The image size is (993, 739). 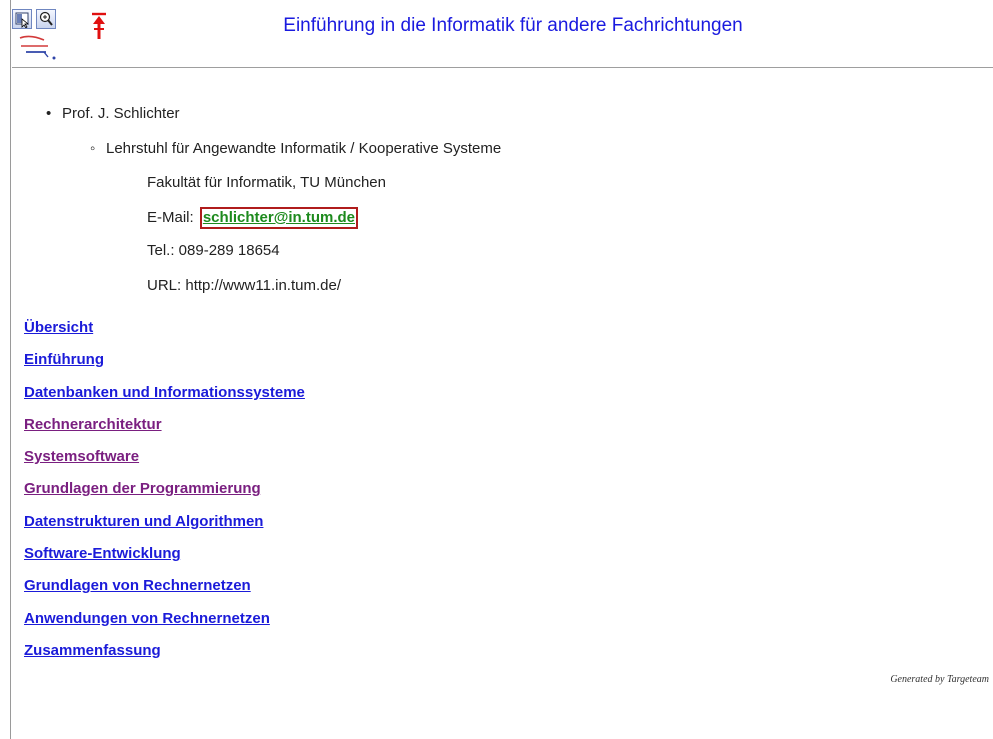 What do you see at coordinates (324, 626) in the screenshot?
I see `nav-link-anwendungen-rechnernetze: Anwendungen von Rechnernetzen` at bounding box center [324, 626].